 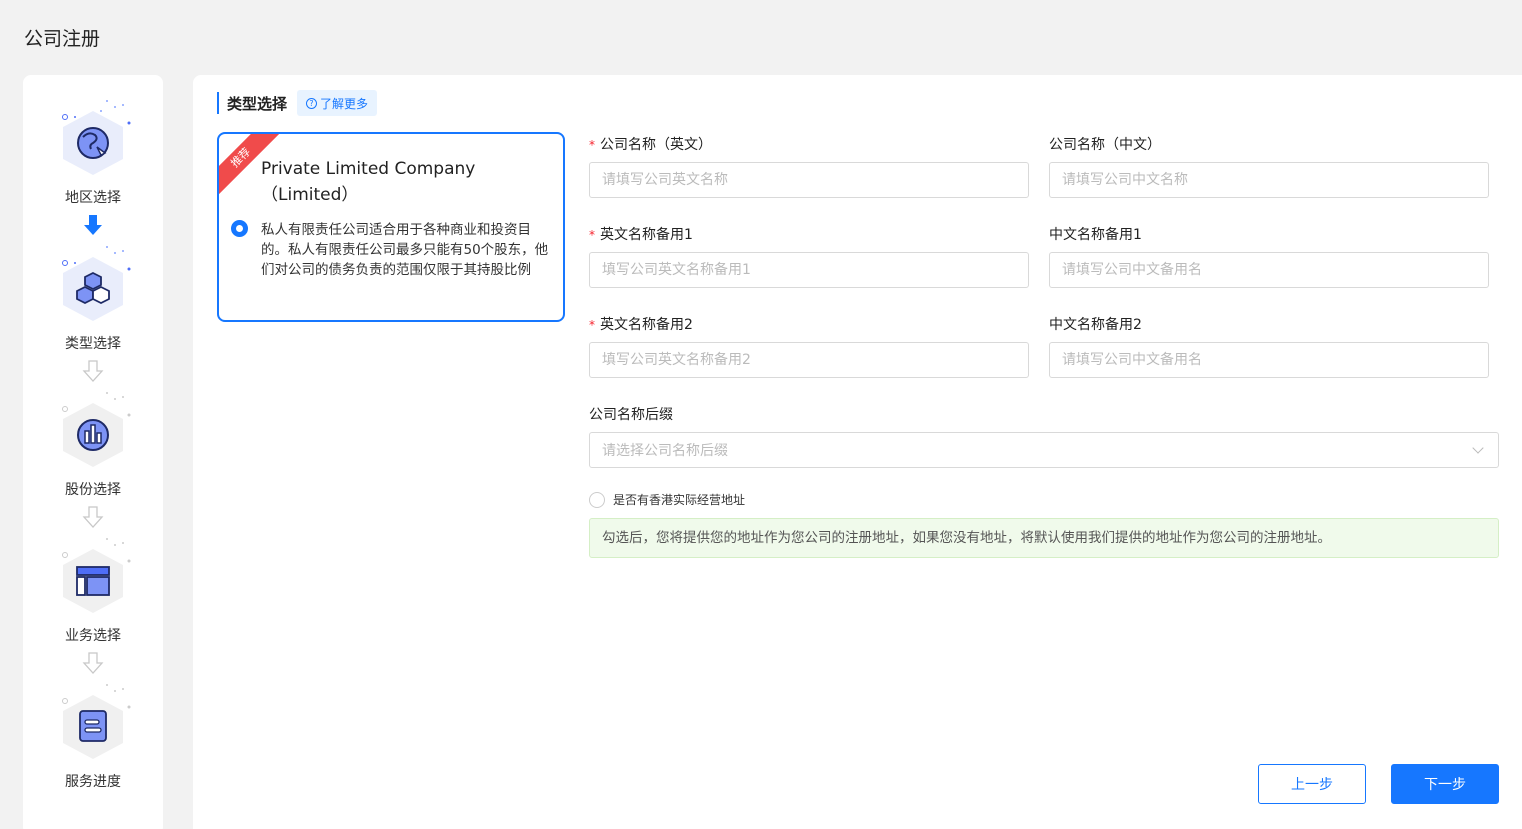 What do you see at coordinates (809, 360) in the screenshot?
I see `en-alt2-input` at bounding box center [809, 360].